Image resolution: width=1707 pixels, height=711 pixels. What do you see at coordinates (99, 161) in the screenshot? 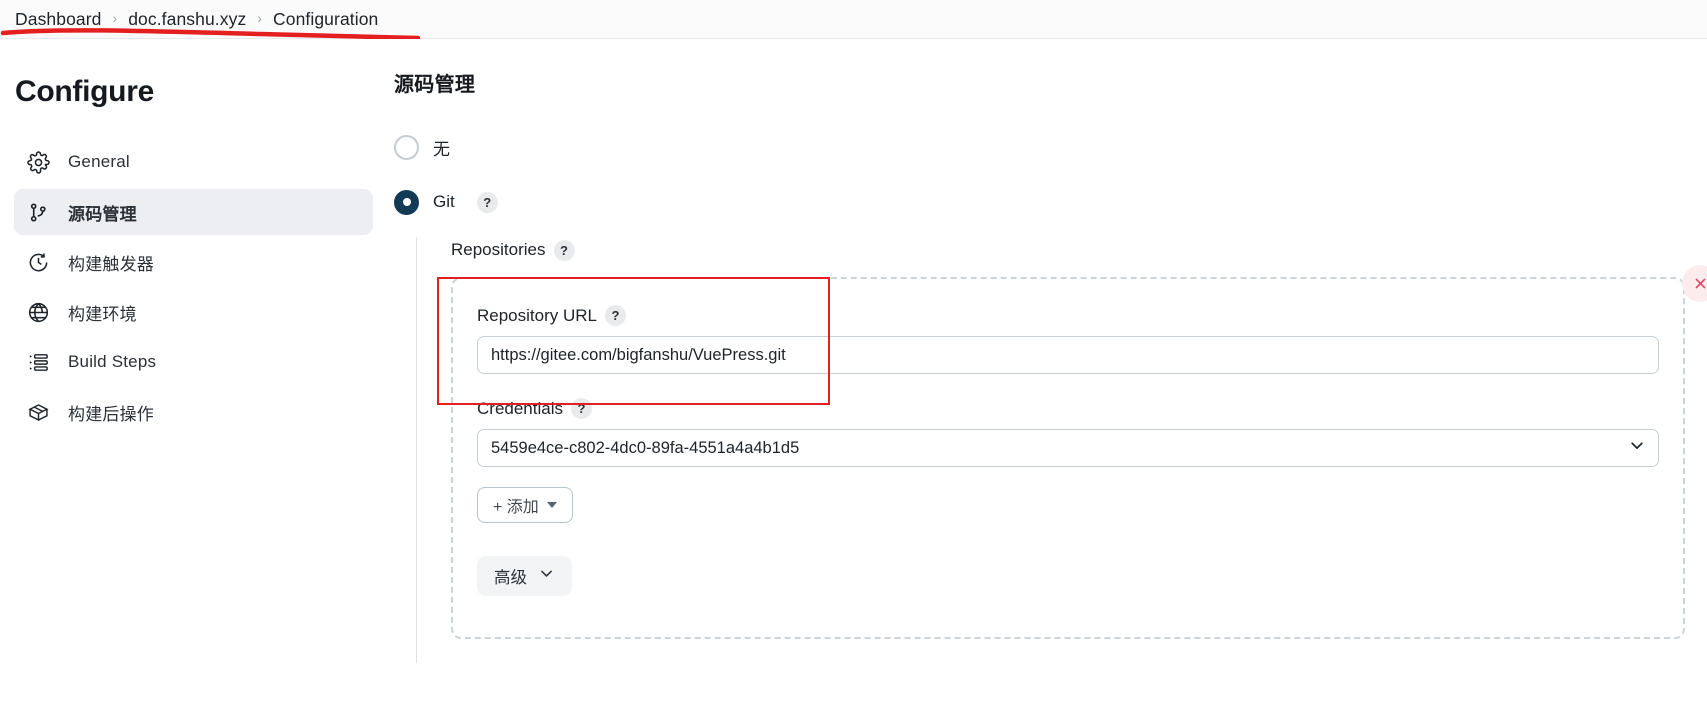
I see `sidebar-item-label: General` at bounding box center [99, 161].